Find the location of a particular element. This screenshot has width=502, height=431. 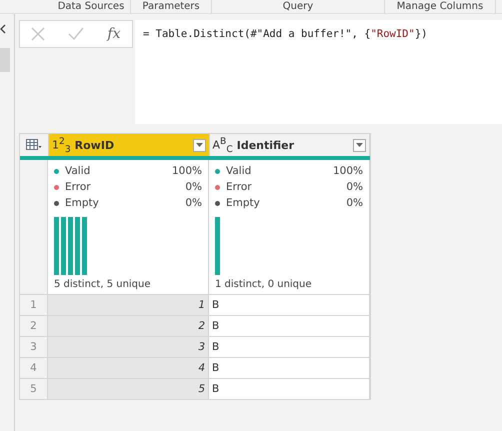

ribbon-group-label: Query is located at coordinates (298, 6).